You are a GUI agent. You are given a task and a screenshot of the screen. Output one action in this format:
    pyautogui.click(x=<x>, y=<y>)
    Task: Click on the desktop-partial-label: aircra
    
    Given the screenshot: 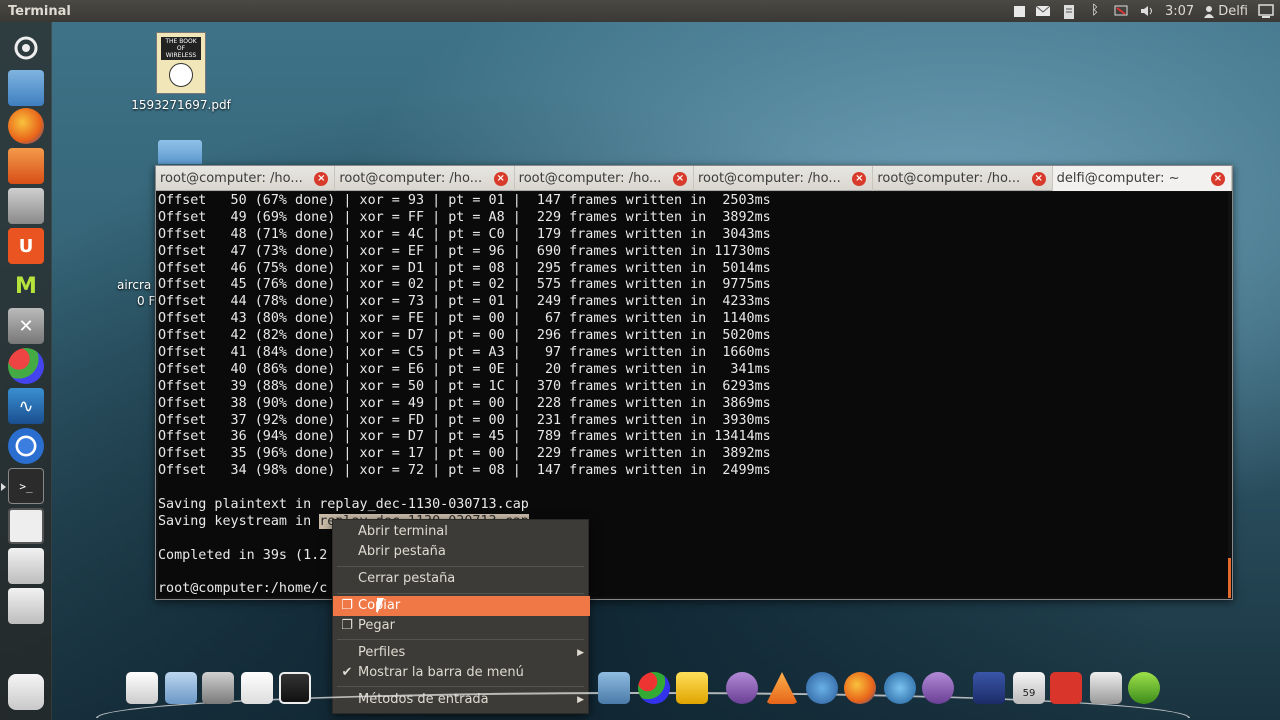 What is the action you would take?
    pyautogui.click(x=134, y=285)
    